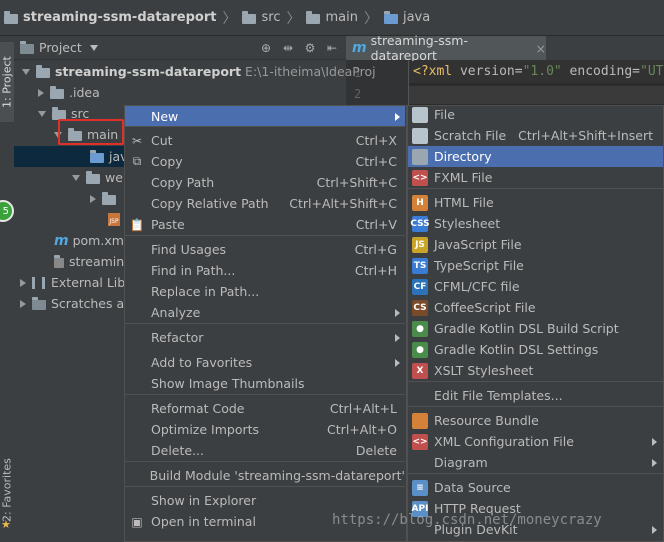 This screenshot has width=664, height=542. Describe the element at coordinates (535, 286) in the screenshot. I see `submenu-item-cfml-cfc-file: CF CFML/CFC file` at that location.